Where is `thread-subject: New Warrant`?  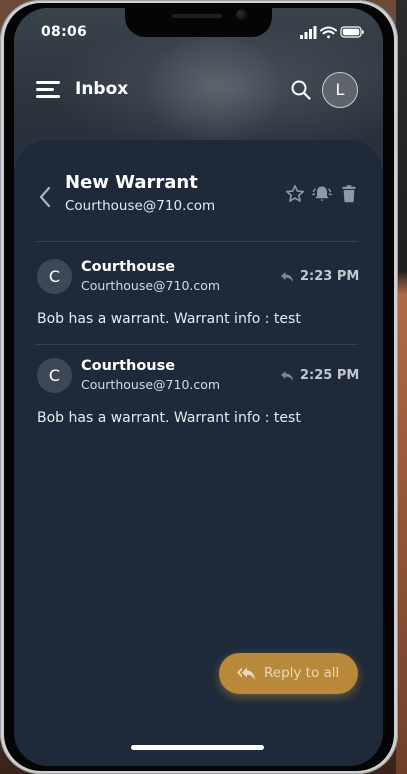
thread-subject: New Warrant is located at coordinates (131, 182).